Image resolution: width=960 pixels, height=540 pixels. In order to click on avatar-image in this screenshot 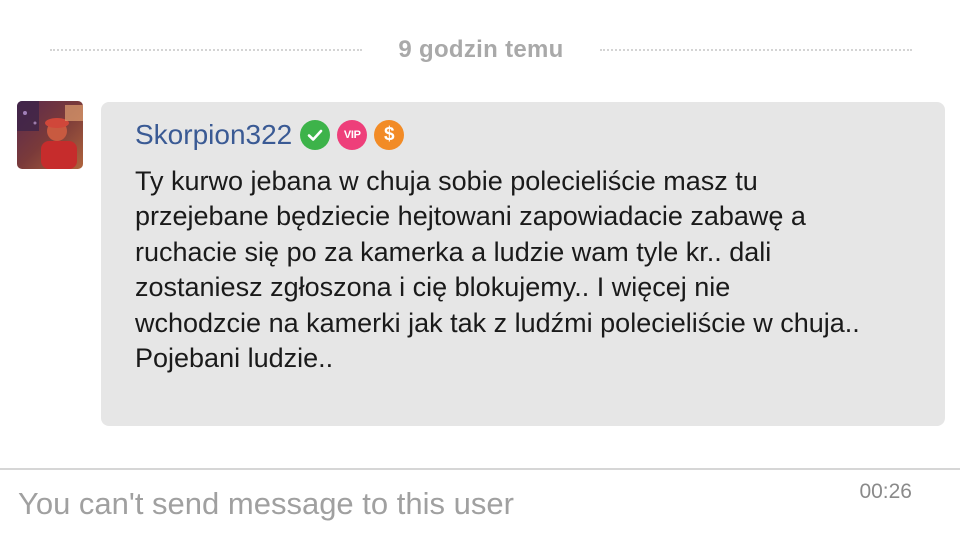, I will do `click(50, 135)`.